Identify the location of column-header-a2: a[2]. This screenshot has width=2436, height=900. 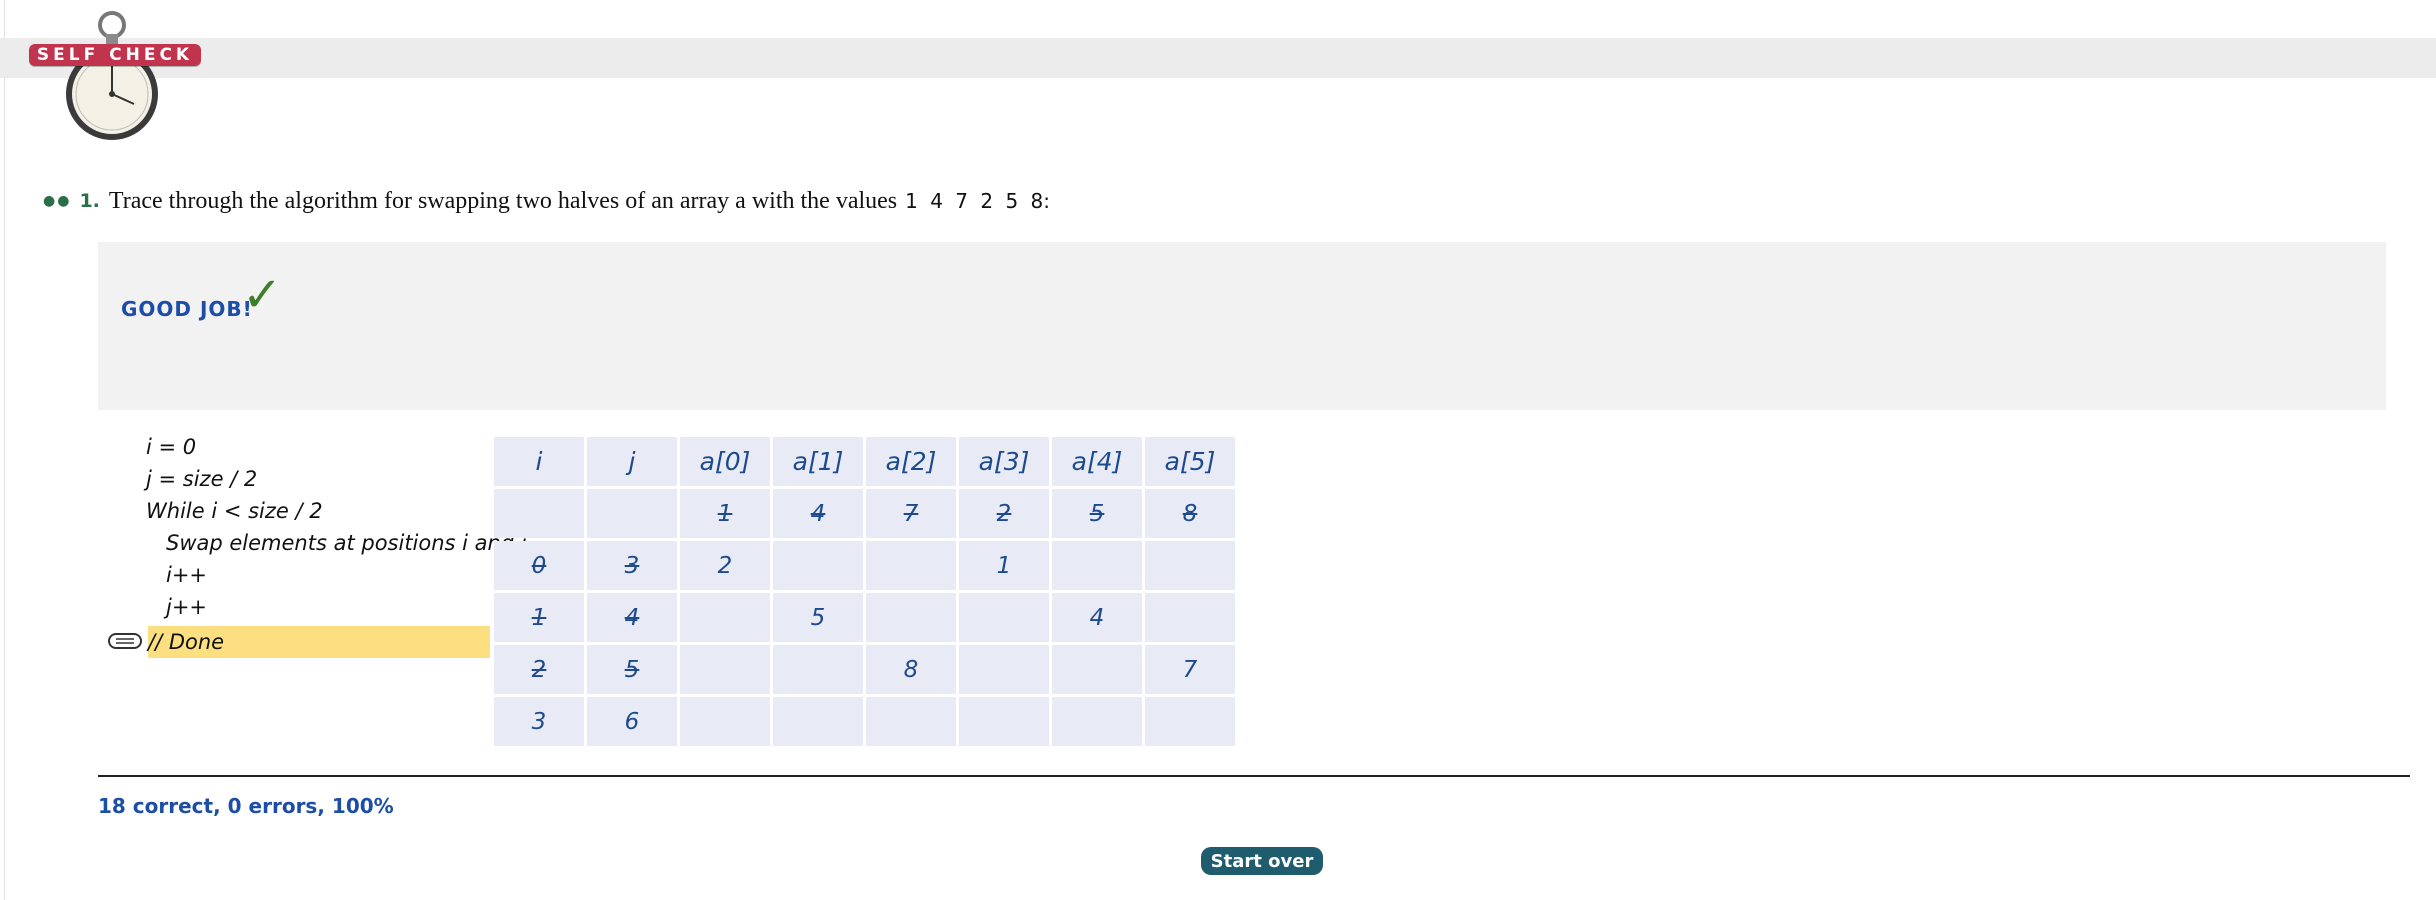
(911, 461).